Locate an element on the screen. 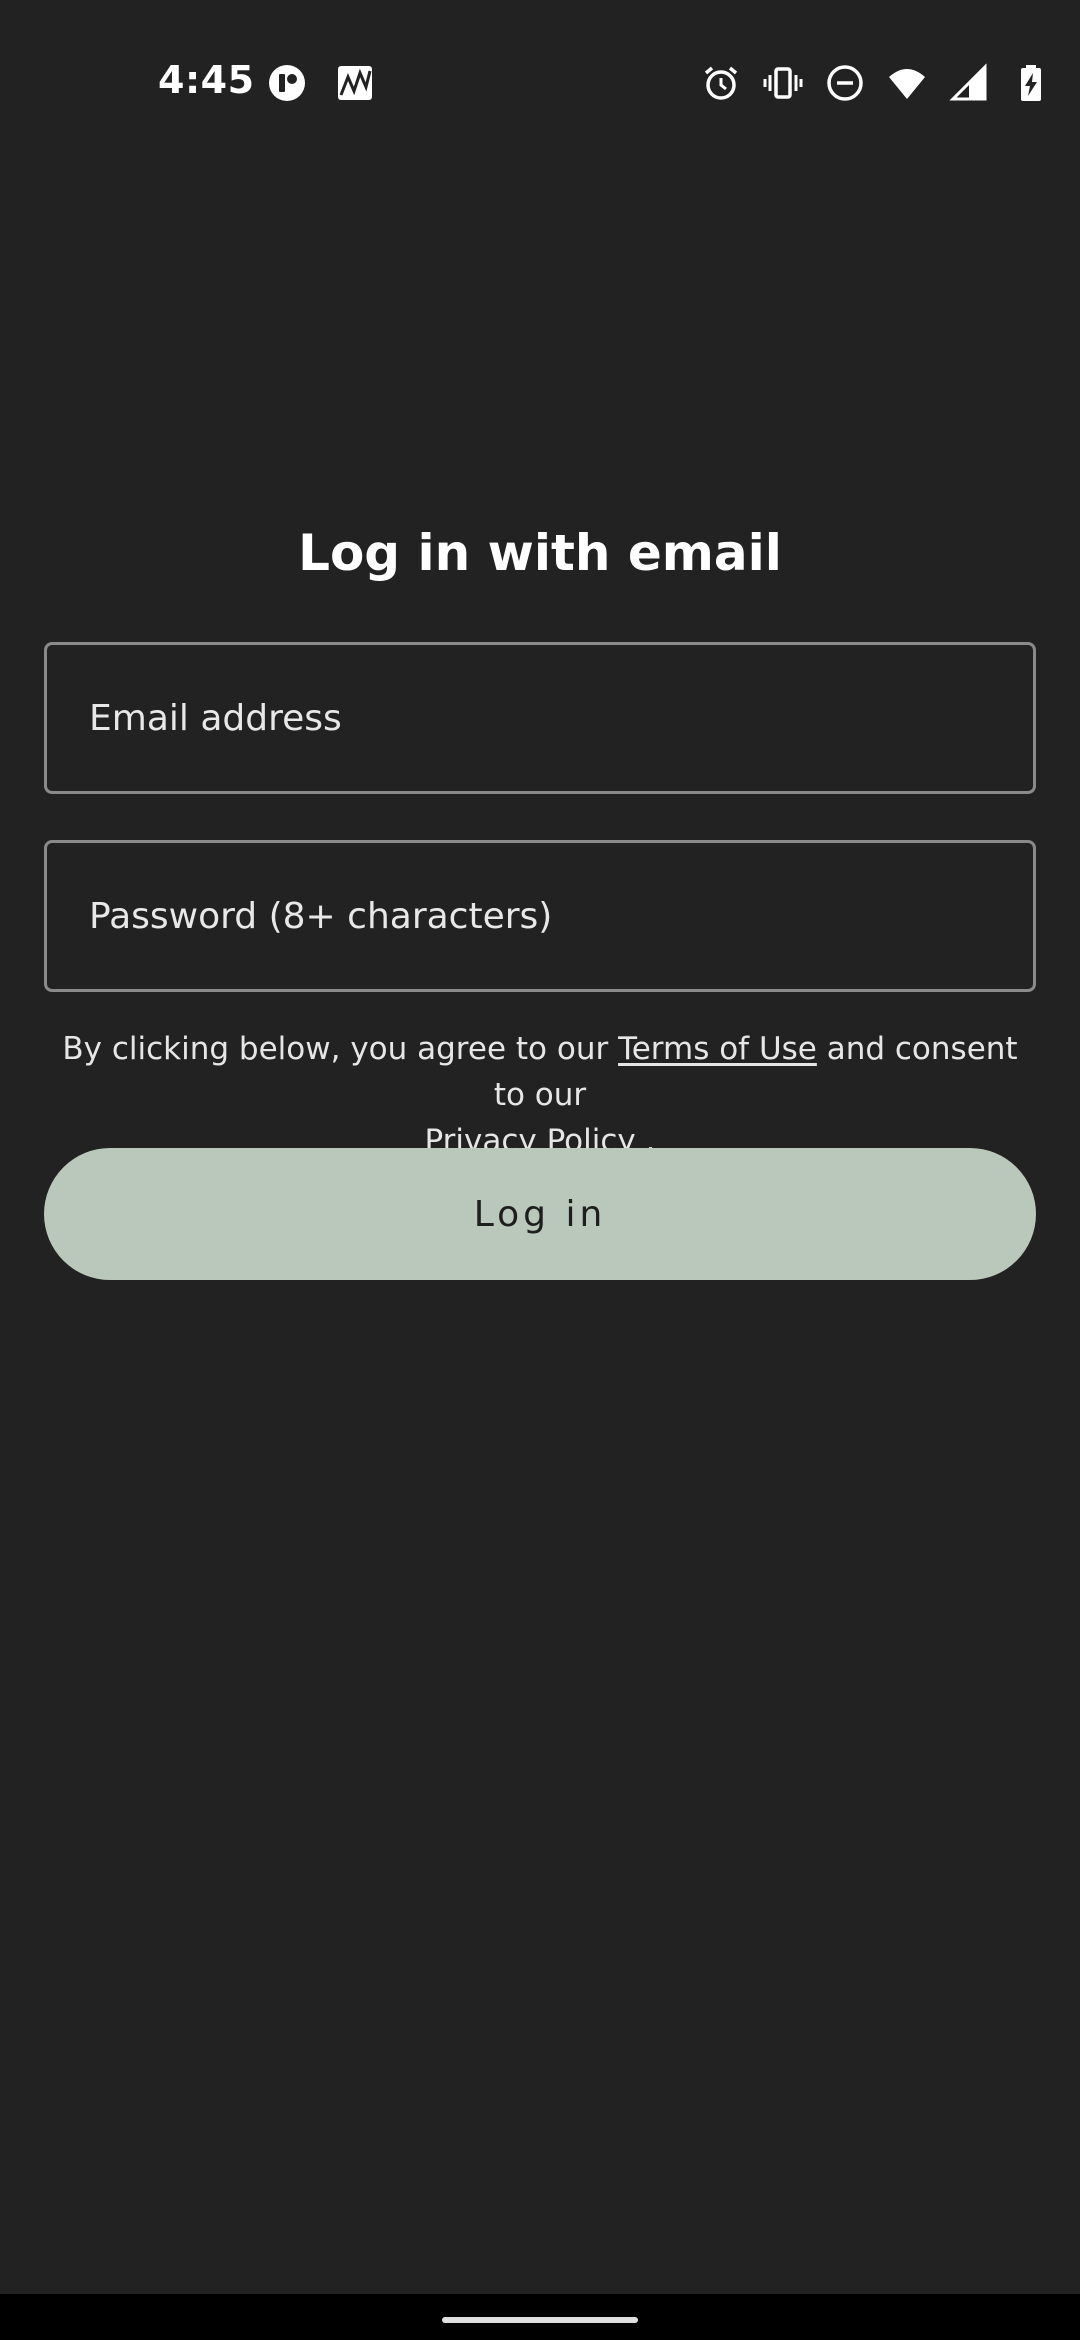 The height and width of the screenshot is (2340, 1080). status-system-icons is located at coordinates (876, 83).